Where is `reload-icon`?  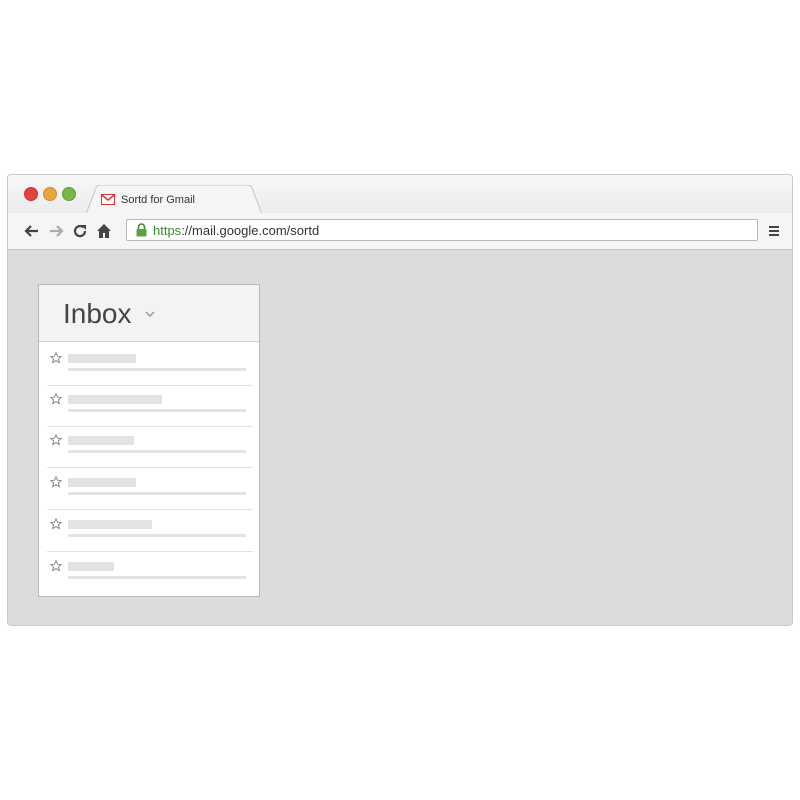
reload-icon is located at coordinates (80, 231).